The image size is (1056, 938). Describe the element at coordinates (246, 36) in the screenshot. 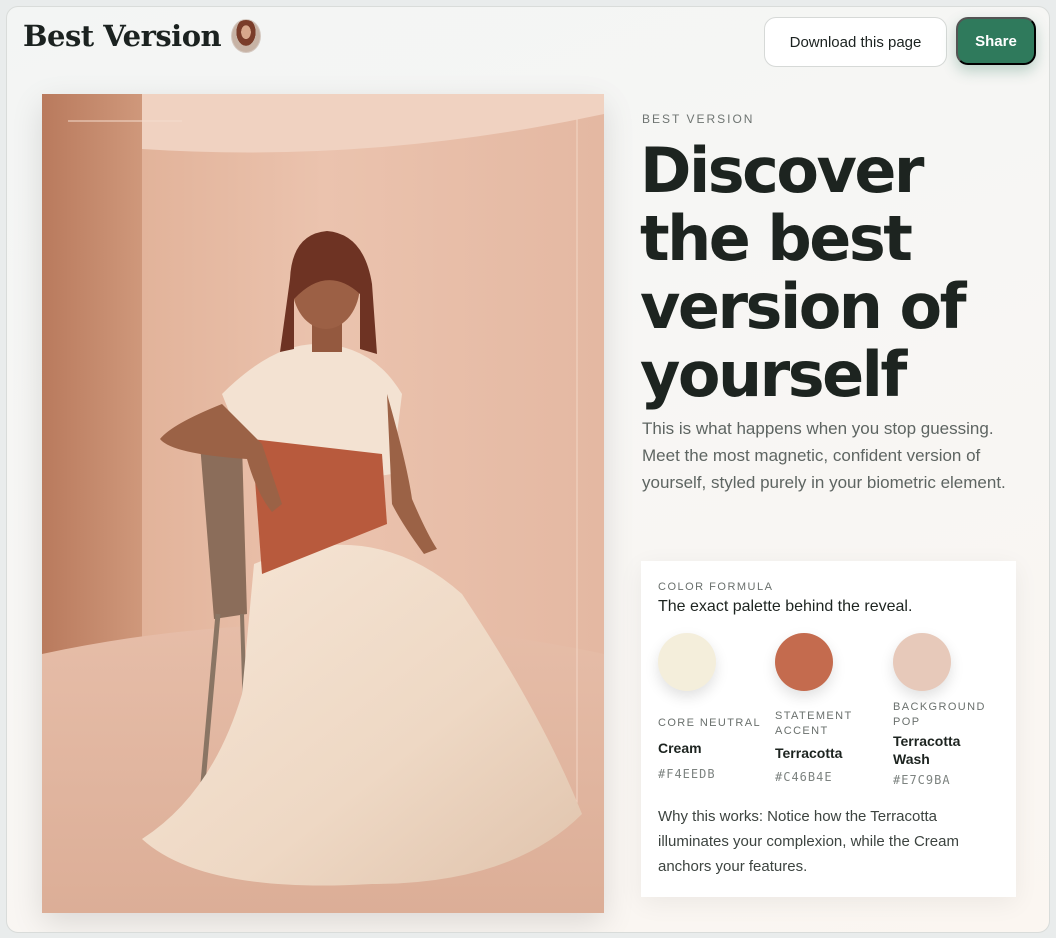

I see `brand-avatar` at that location.